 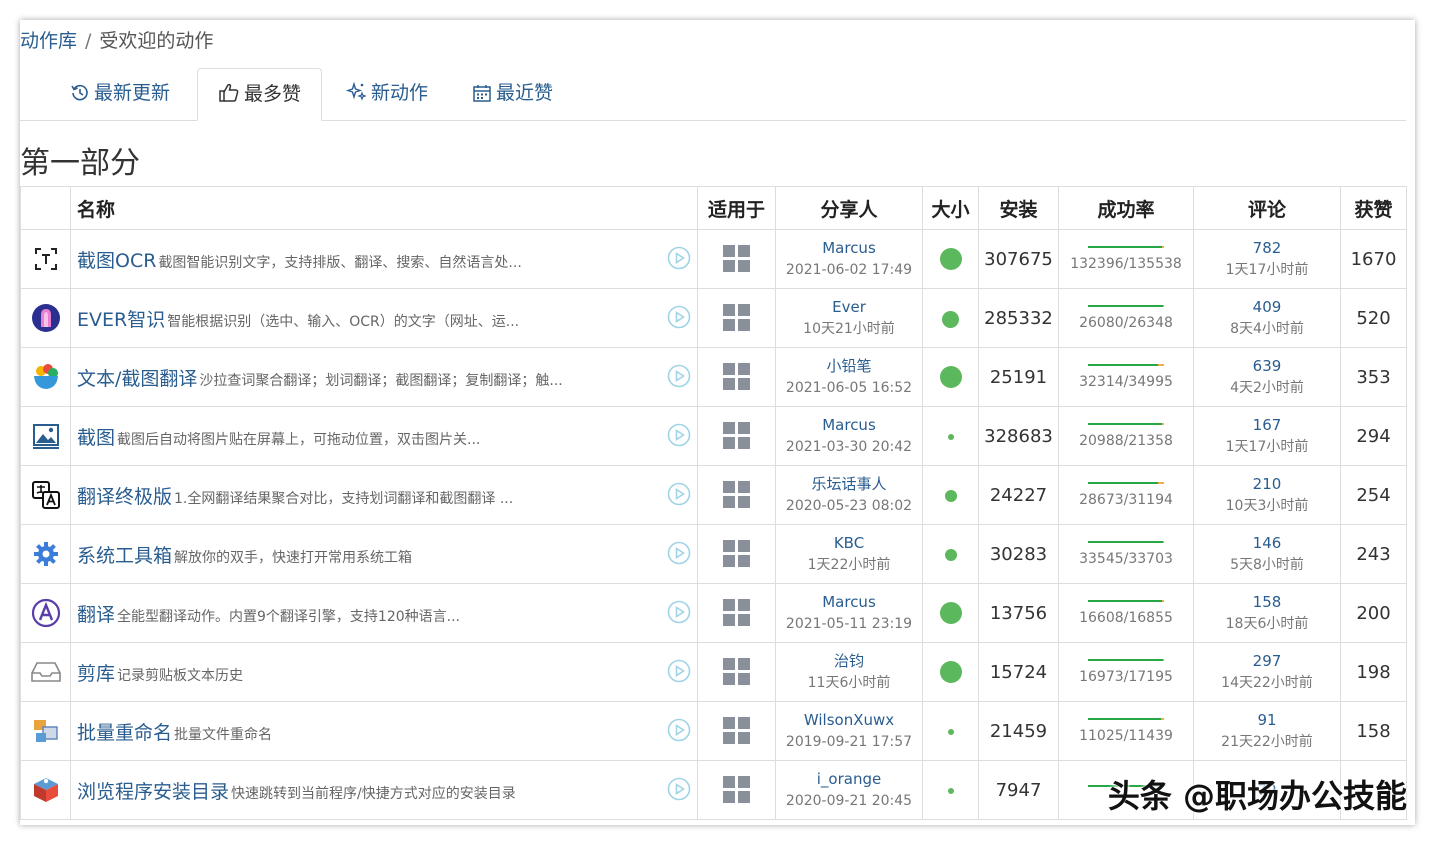 What do you see at coordinates (46, 672) in the screenshot?
I see `inbox-icon` at bounding box center [46, 672].